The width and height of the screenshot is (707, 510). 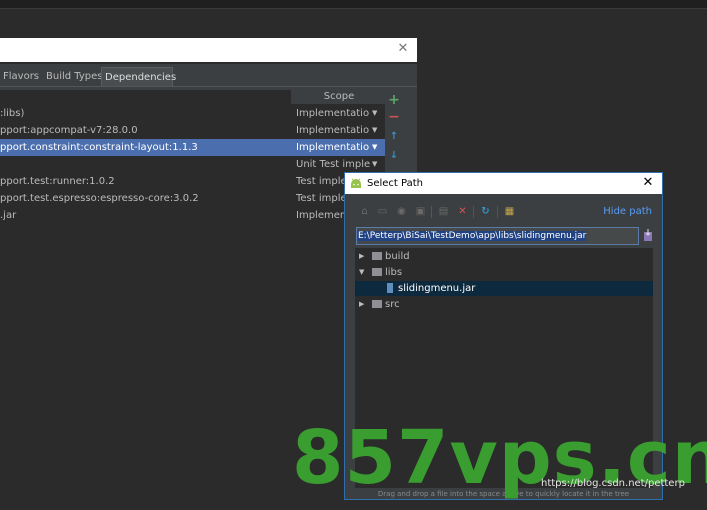 What do you see at coordinates (138, 76) in the screenshot?
I see `tab-dependencies: Dependencies` at bounding box center [138, 76].